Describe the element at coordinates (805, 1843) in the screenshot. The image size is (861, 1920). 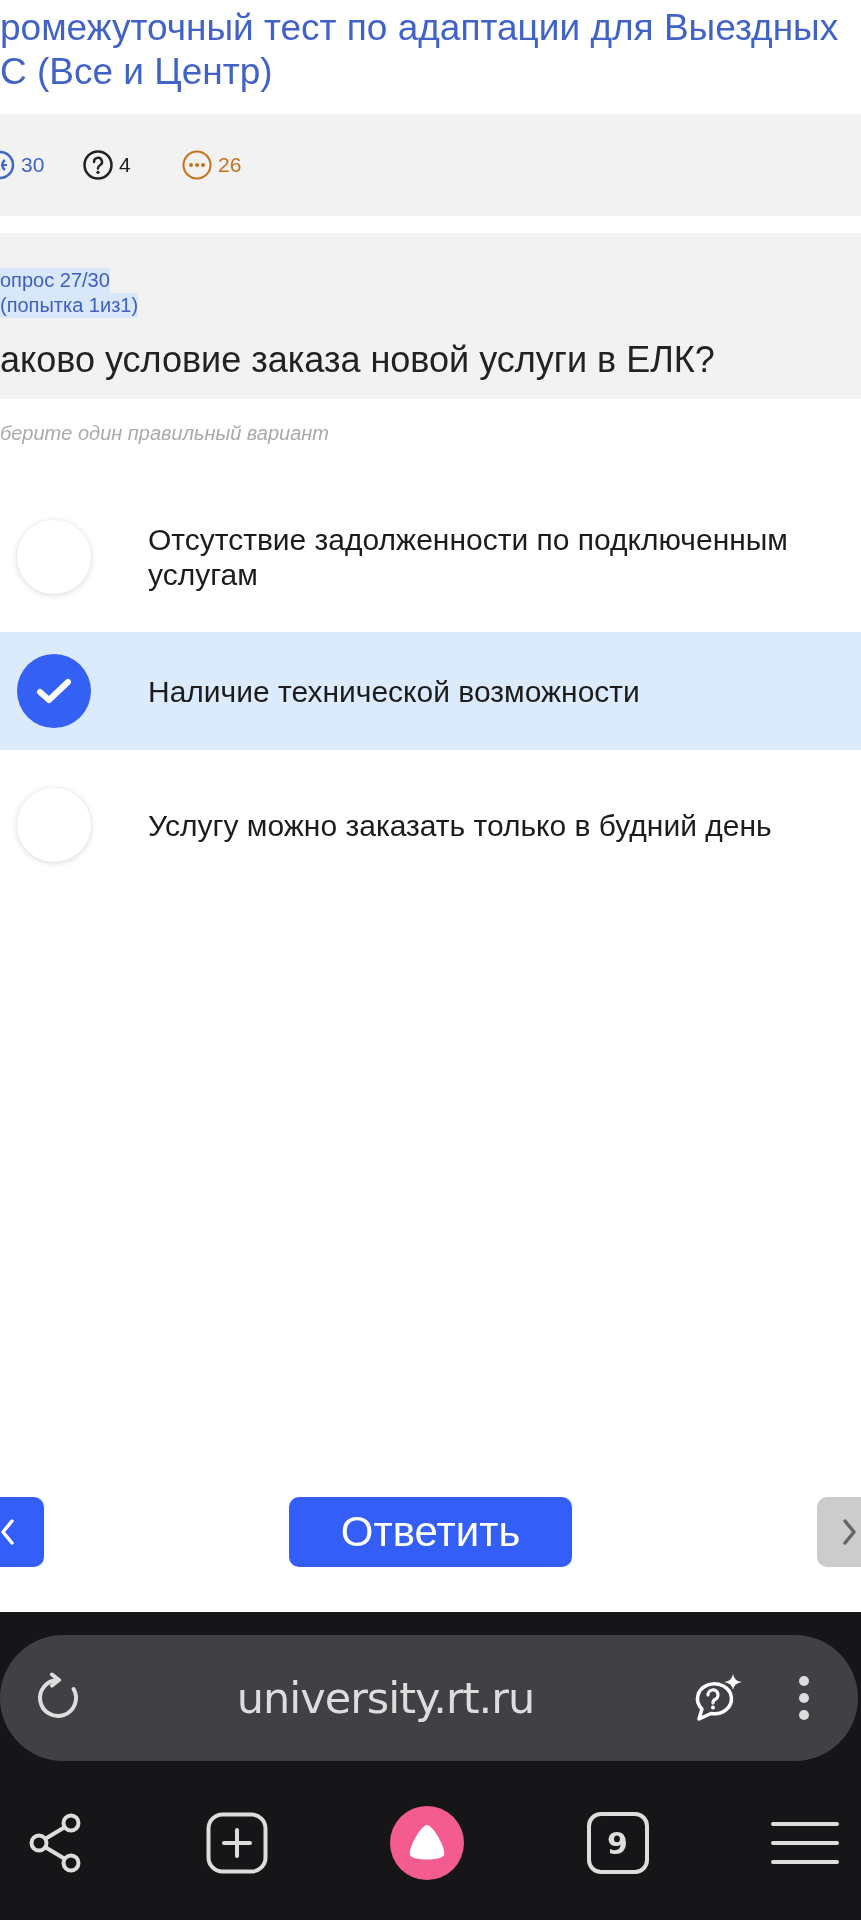
I see `menu-icon` at that location.